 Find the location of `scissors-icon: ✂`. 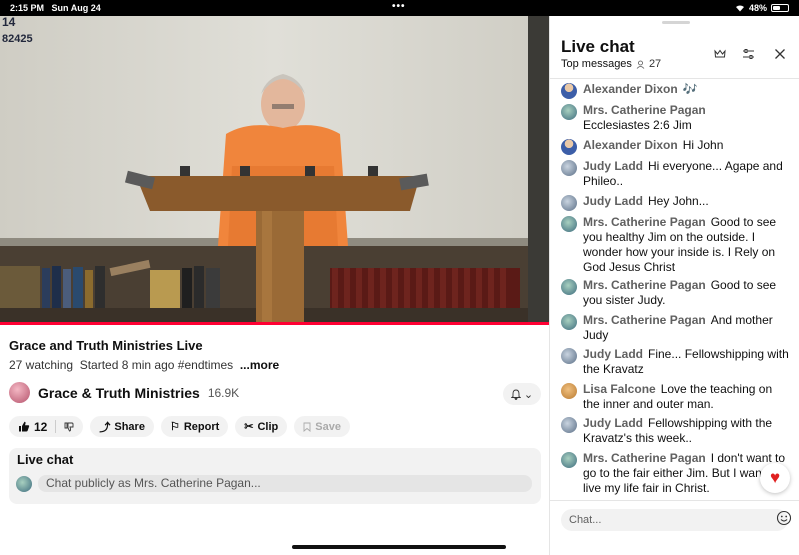

scissors-icon: ✂ is located at coordinates (249, 427).